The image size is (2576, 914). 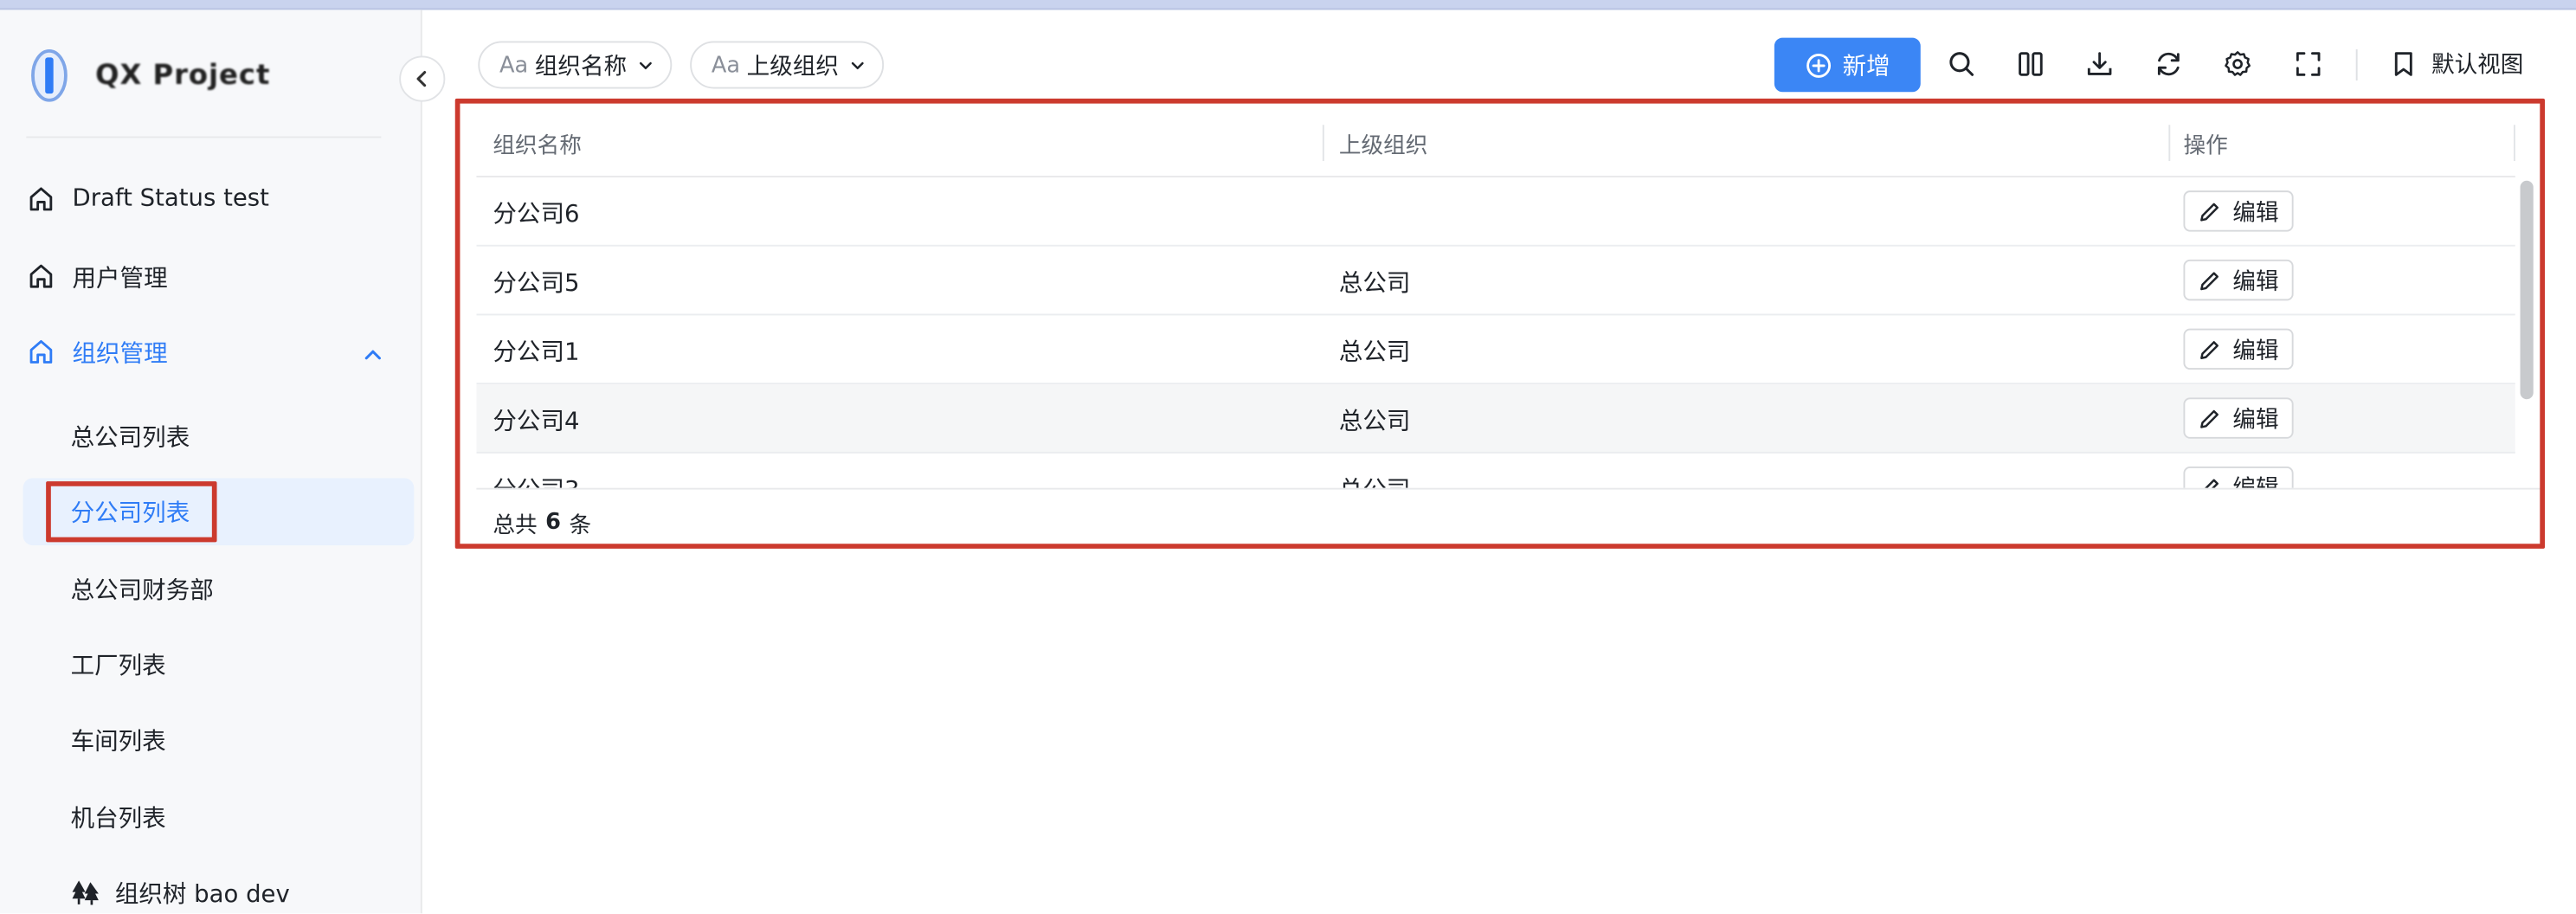 What do you see at coordinates (2403, 64) in the screenshot?
I see `bookmark-icon` at bounding box center [2403, 64].